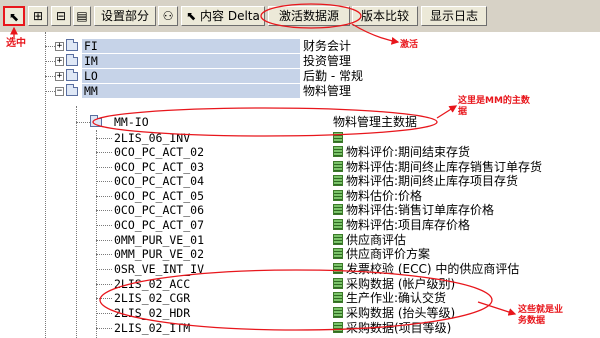 This screenshot has height=338, width=600. I want to click on app-node-mm-desc: 物料管理, so click(327, 91).